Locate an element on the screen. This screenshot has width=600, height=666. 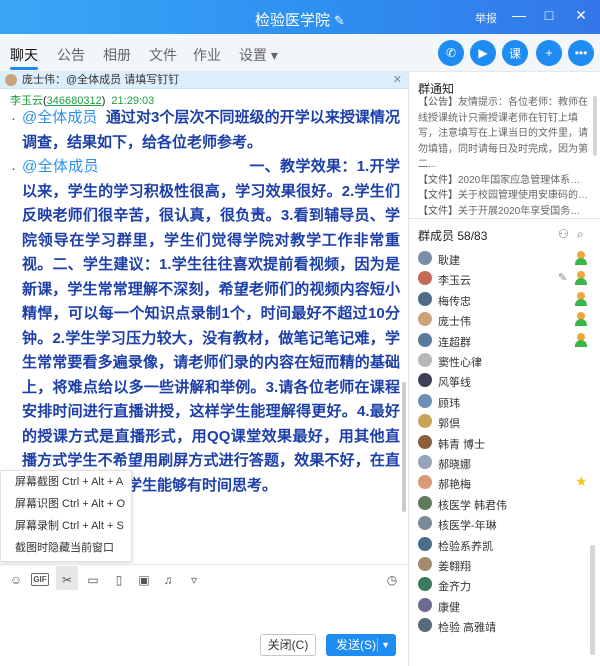
member-item: 检验 高雅靖 is located at coordinates (508, 626).